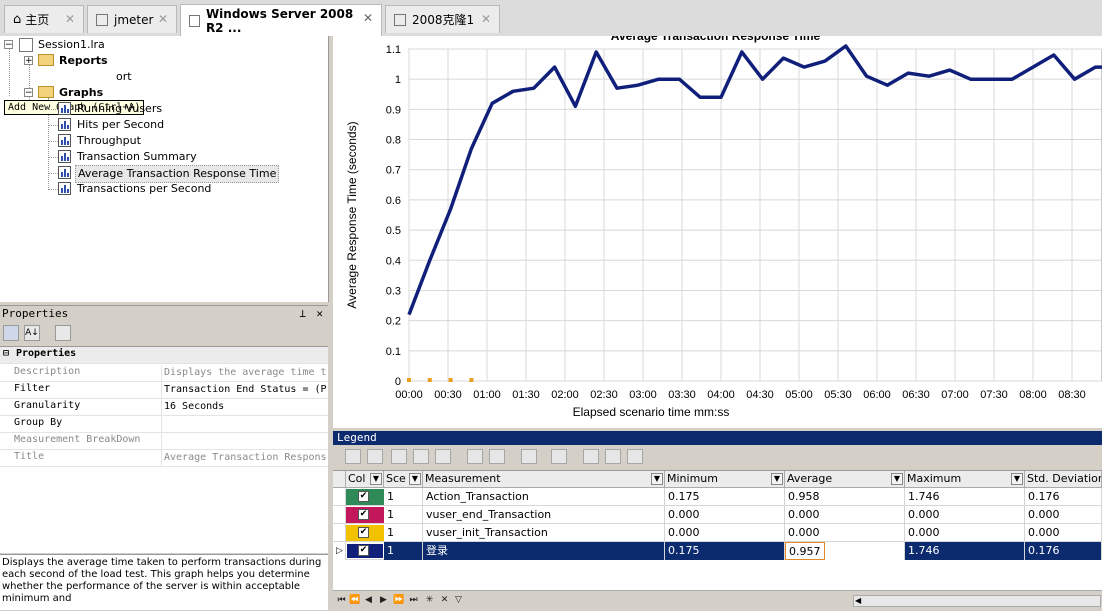 Image resolution: width=1102 pixels, height=611 pixels. Describe the element at coordinates (124, 77) in the screenshot. I see `tree-report-item: ort` at that location.